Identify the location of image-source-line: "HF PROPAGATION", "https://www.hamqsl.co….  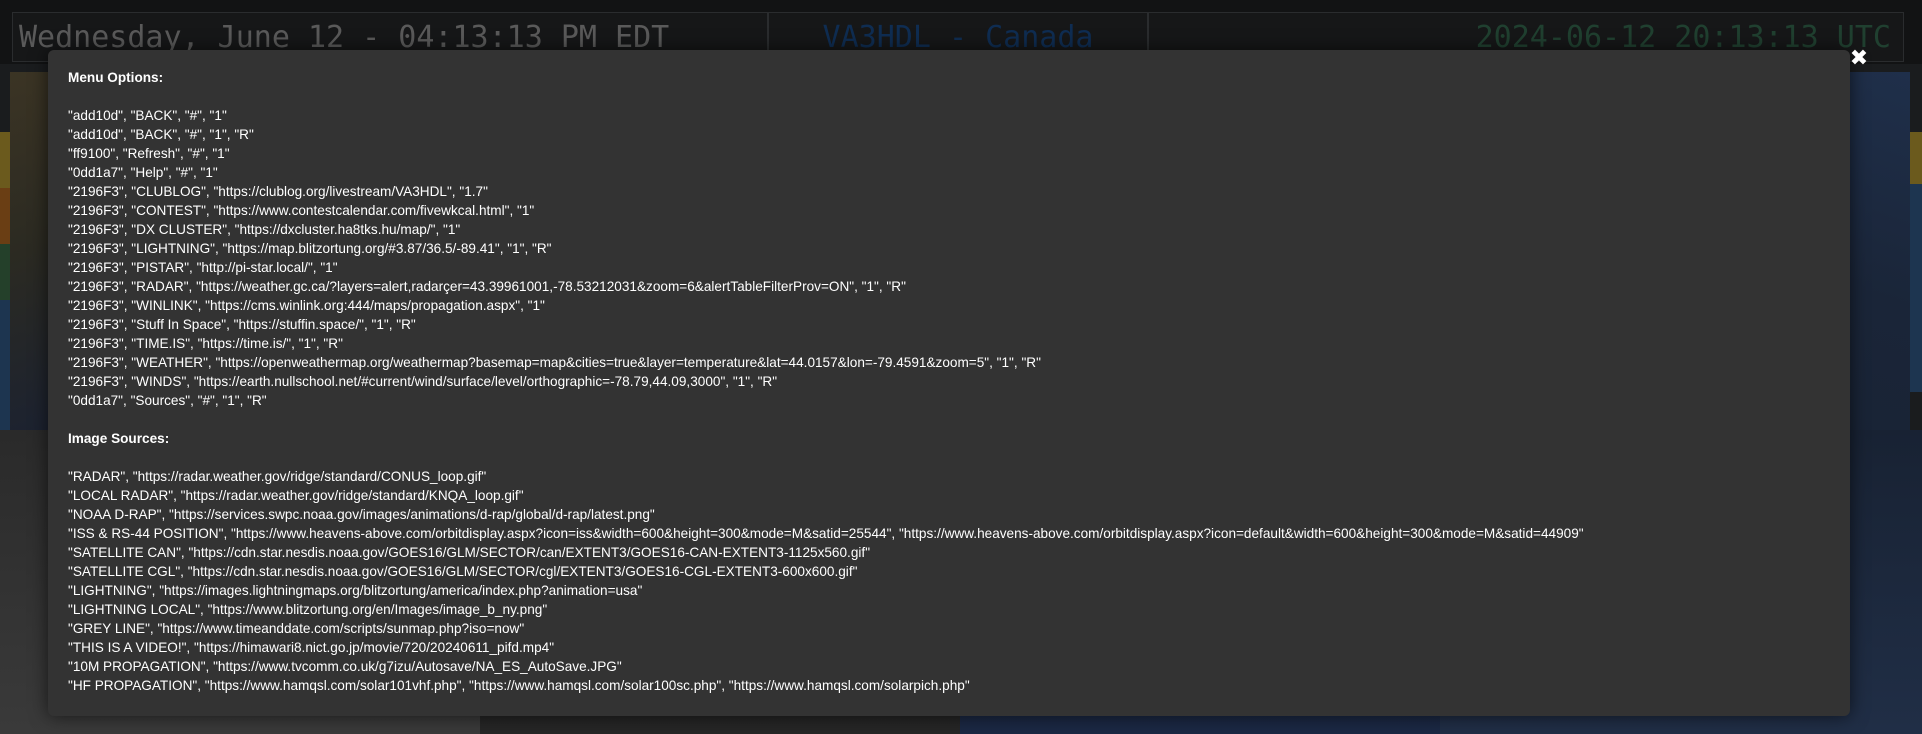
(519, 685).